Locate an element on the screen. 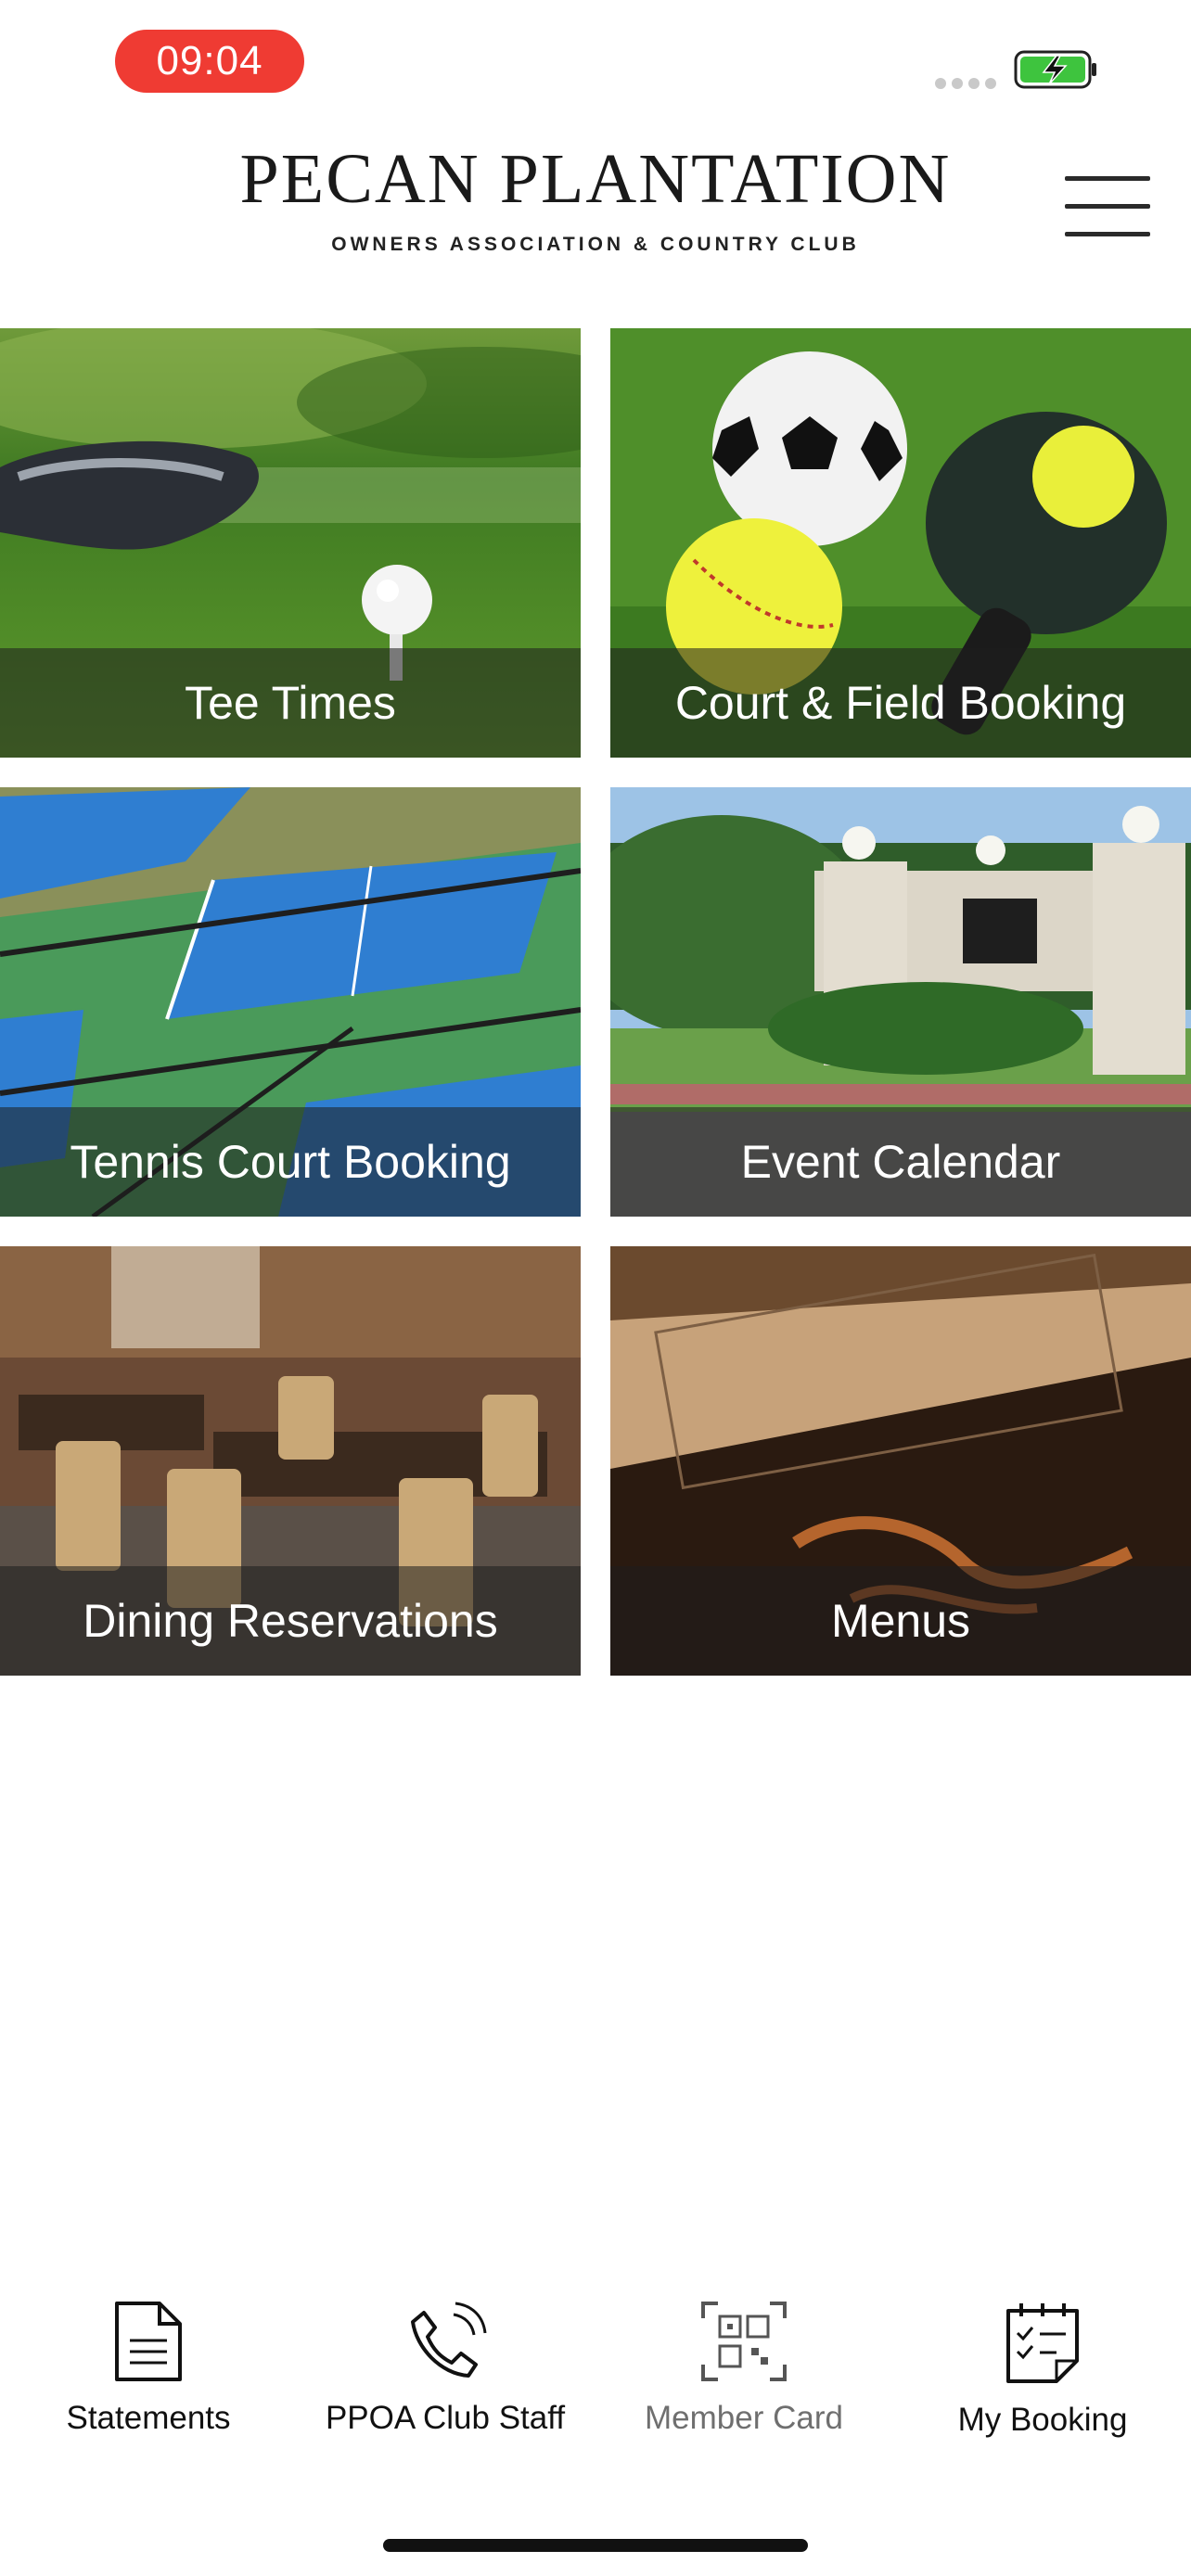  tile-menus: Menus is located at coordinates (900, 1461).